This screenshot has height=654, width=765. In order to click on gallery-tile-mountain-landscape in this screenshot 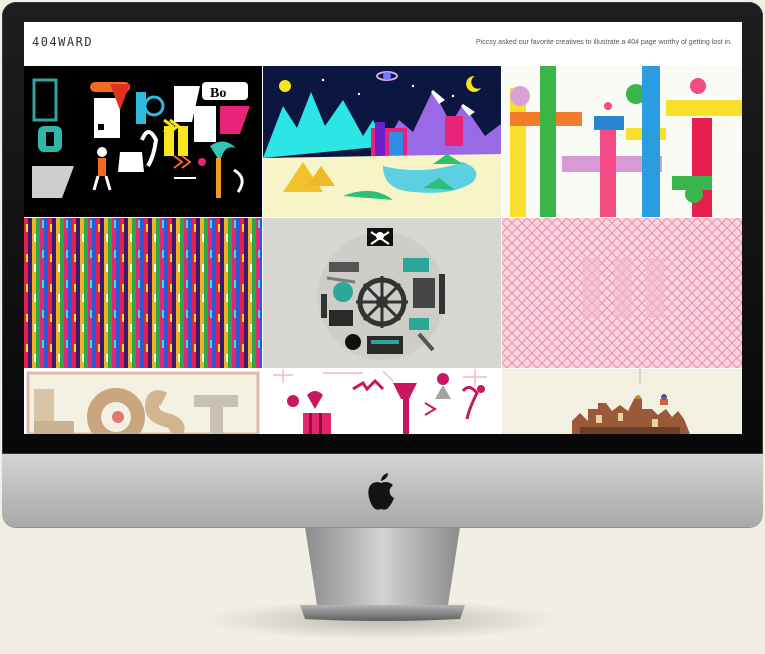, I will do `click(382, 141)`.